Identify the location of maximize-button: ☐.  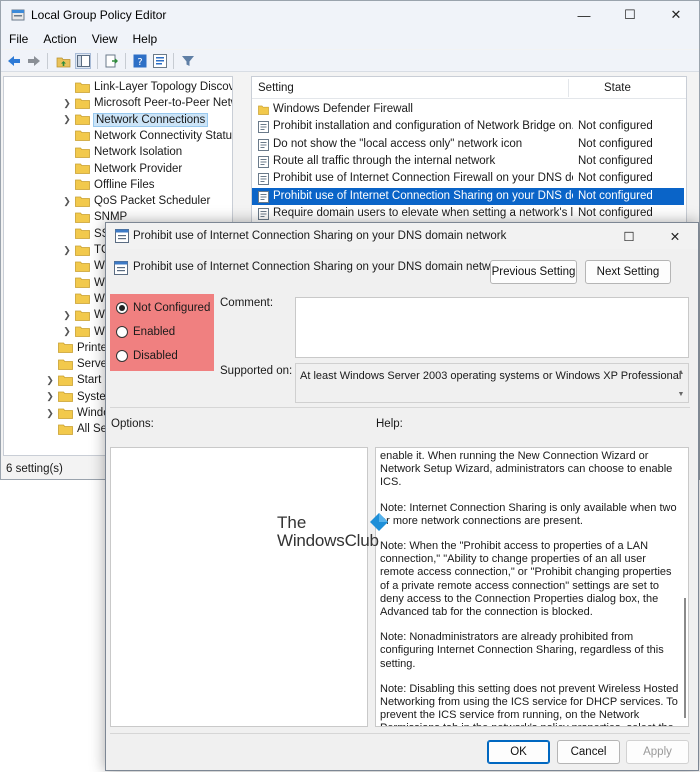
(630, 15).